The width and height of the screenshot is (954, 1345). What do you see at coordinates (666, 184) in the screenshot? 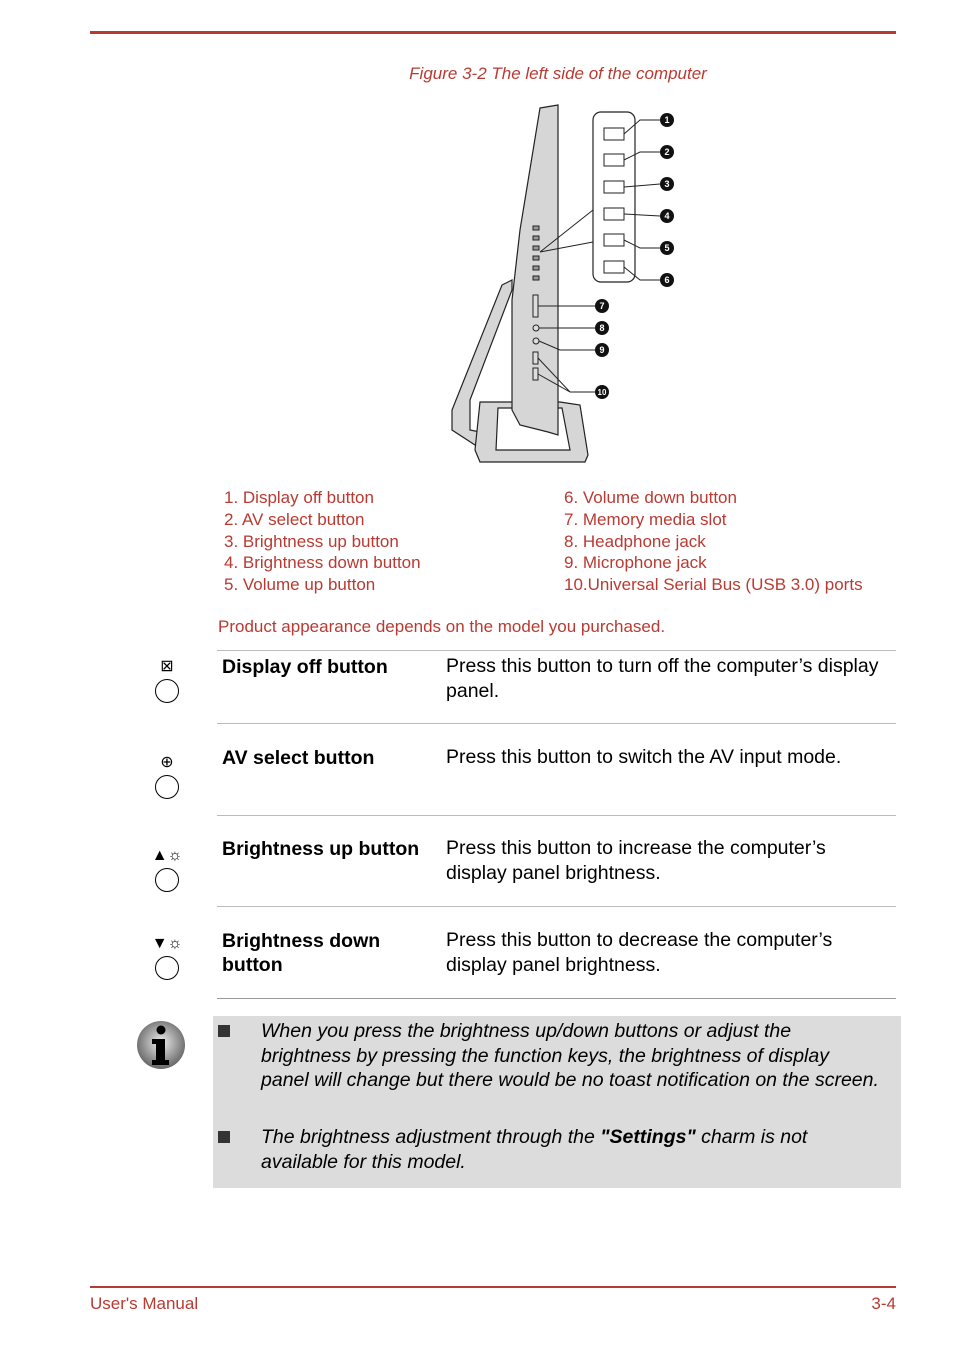
I see `callout-3: 3` at bounding box center [666, 184].